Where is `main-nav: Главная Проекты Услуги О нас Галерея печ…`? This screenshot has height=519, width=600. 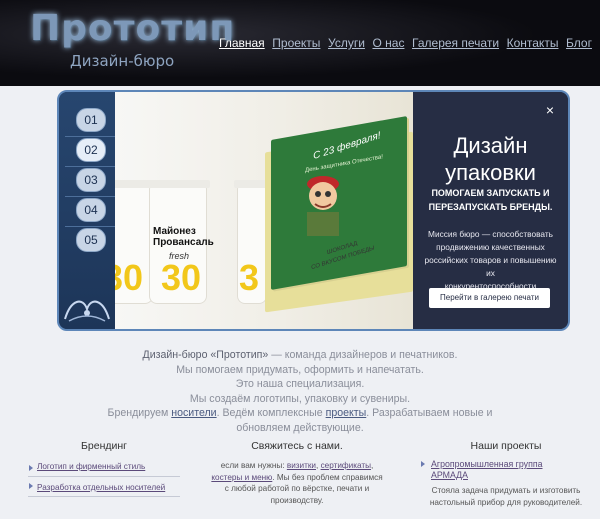
main-nav: Главная Проекты Услуги О нас Галерея печ… is located at coordinates (405, 43).